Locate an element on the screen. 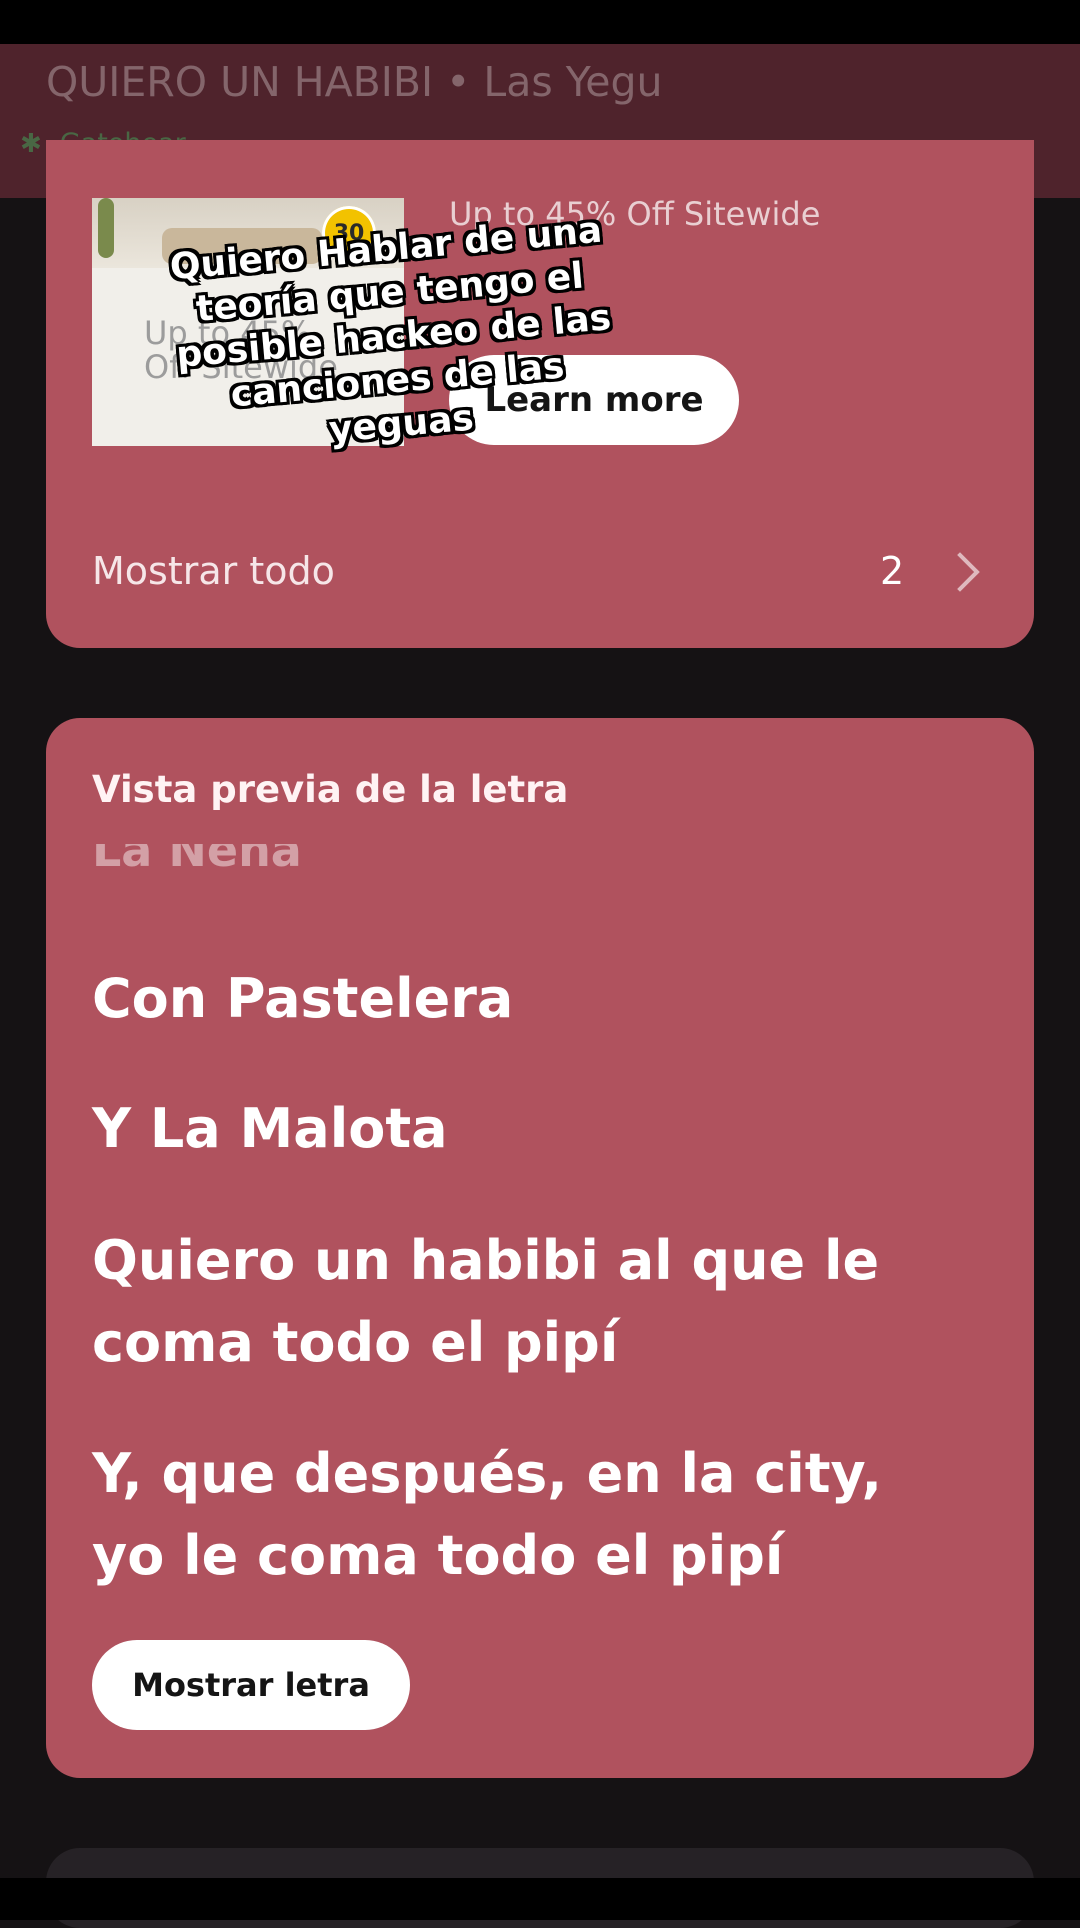  track-title: QUIERO UN HABIBI • Las Yegu is located at coordinates (354, 82).